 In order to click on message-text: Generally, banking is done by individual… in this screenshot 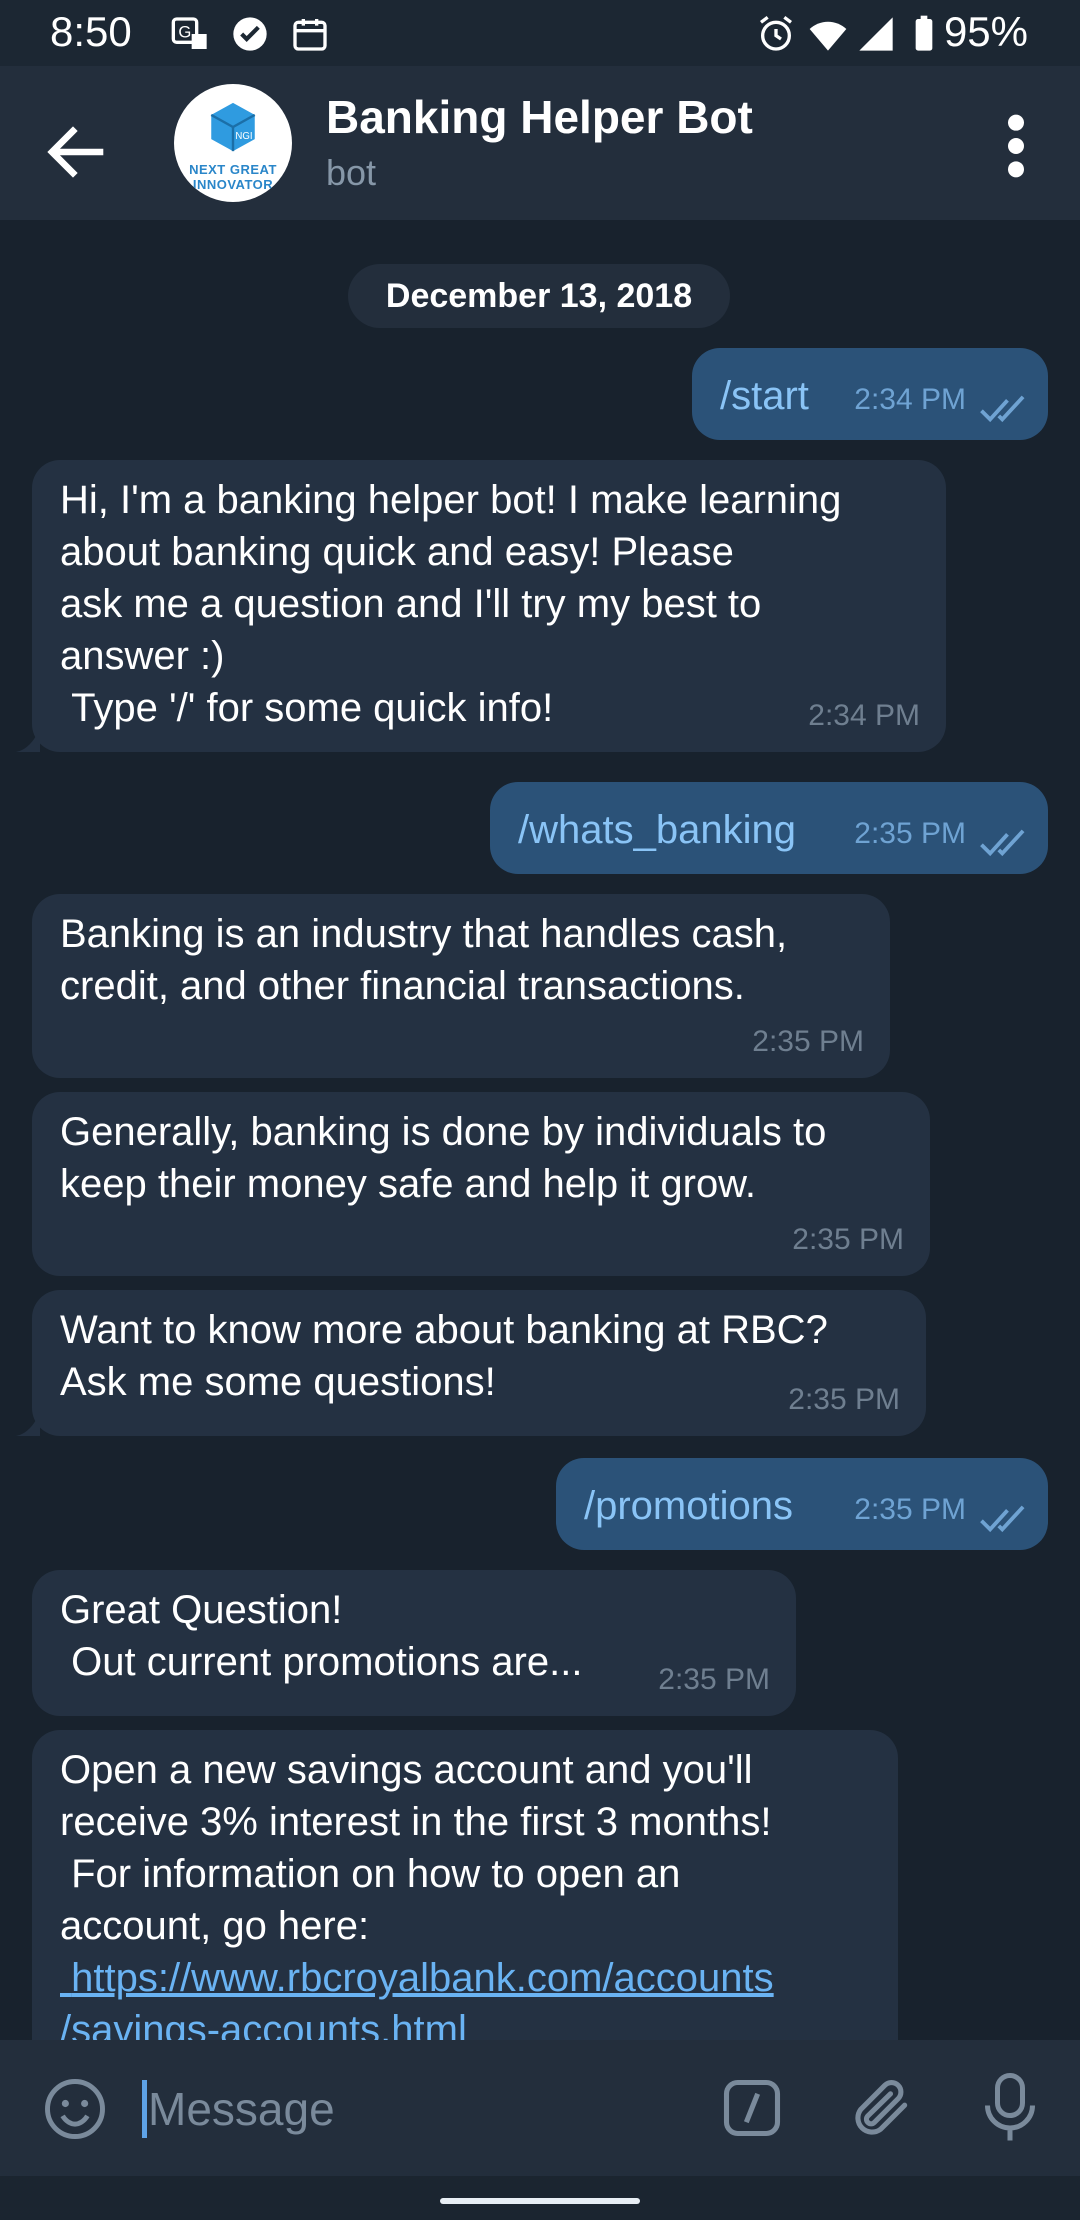, I will do `click(443, 1158)`.